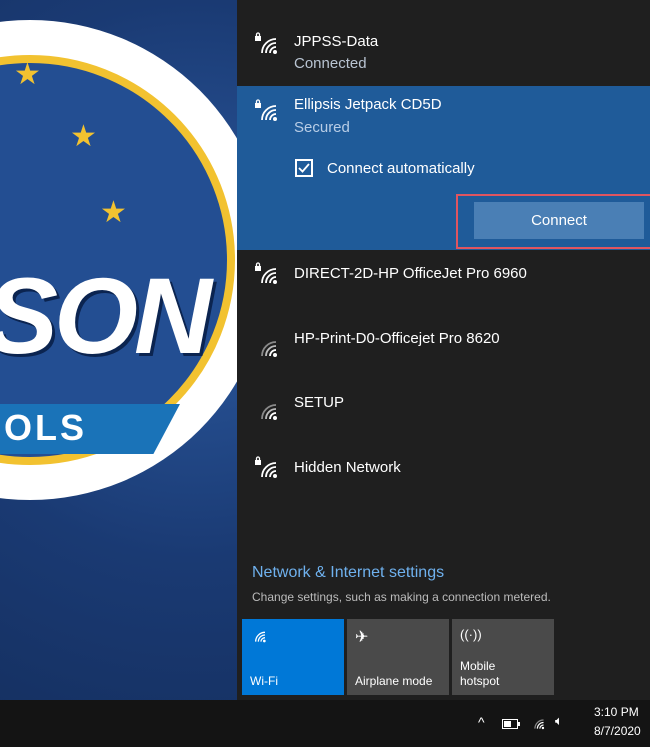  Describe the element at coordinates (471, 634) in the screenshot. I see `hotspot-icon: ((·))` at that location.